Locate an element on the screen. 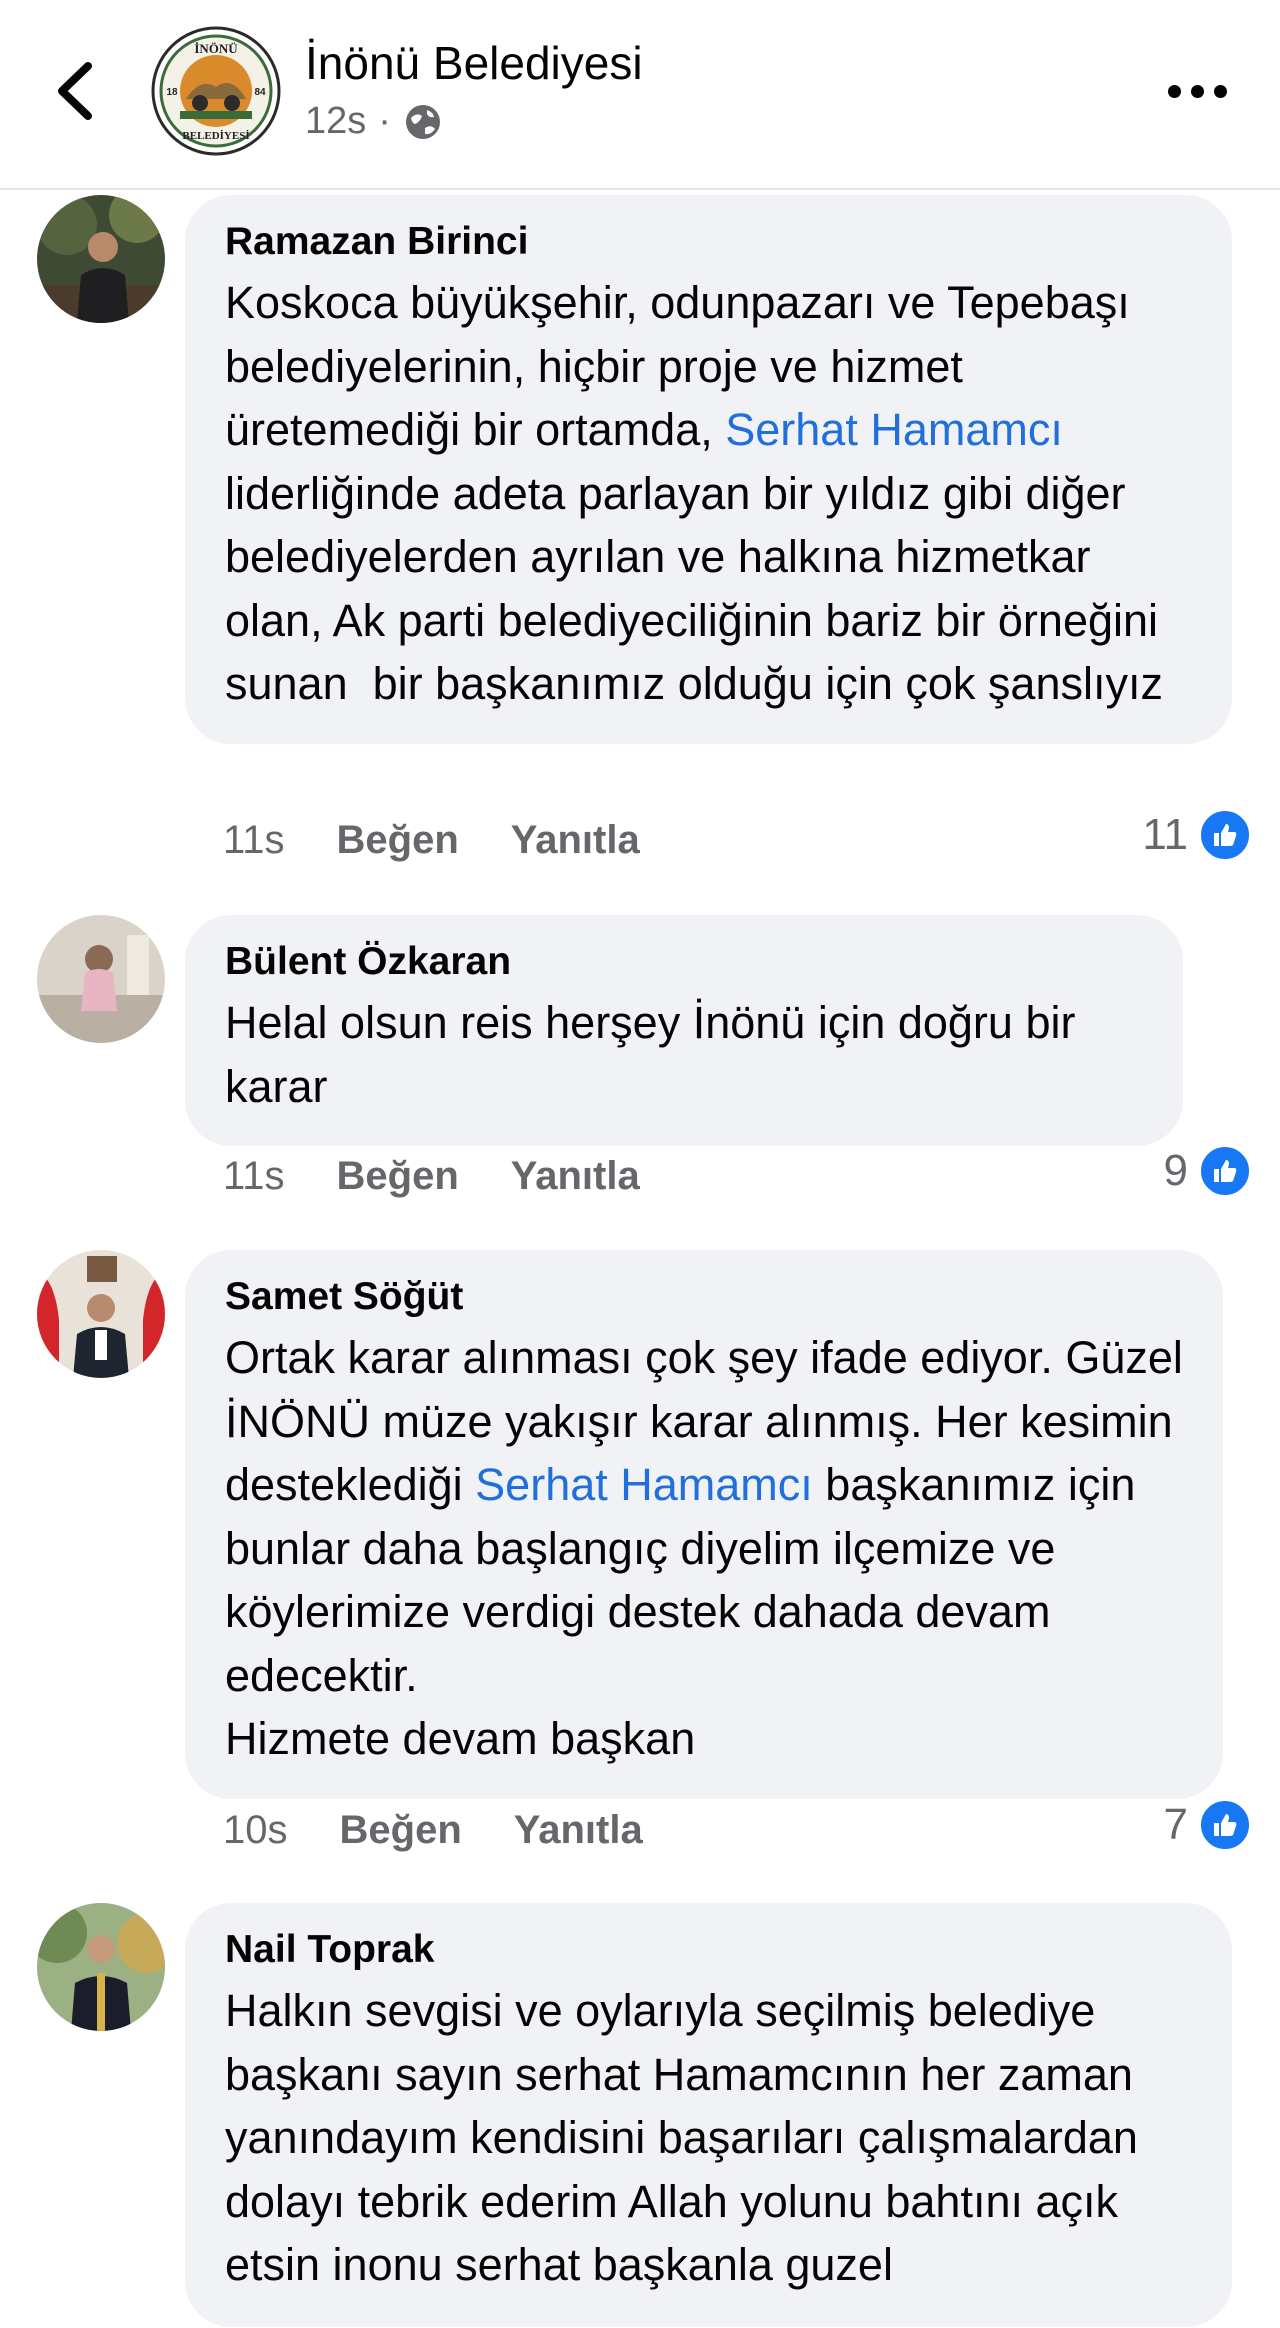 The image size is (1280, 2328). page-name: İnönü Belediyesi is located at coordinates (474, 63).